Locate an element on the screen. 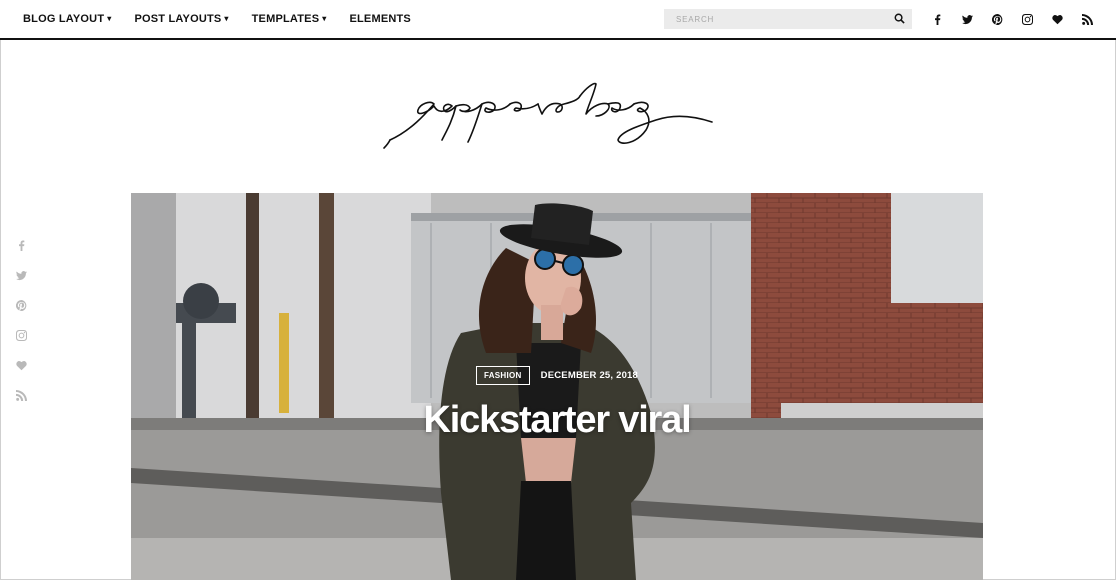  post-title: Kickstarter viral is located at coordinates (557, 420).